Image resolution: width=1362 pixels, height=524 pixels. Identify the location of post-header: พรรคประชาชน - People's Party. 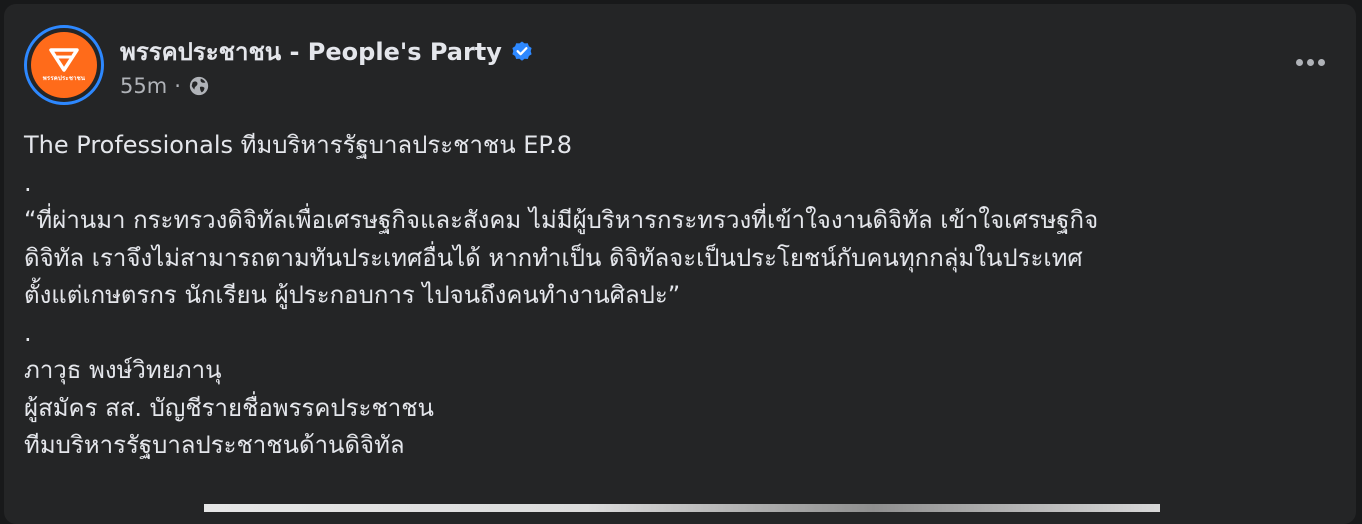
(327, 51).